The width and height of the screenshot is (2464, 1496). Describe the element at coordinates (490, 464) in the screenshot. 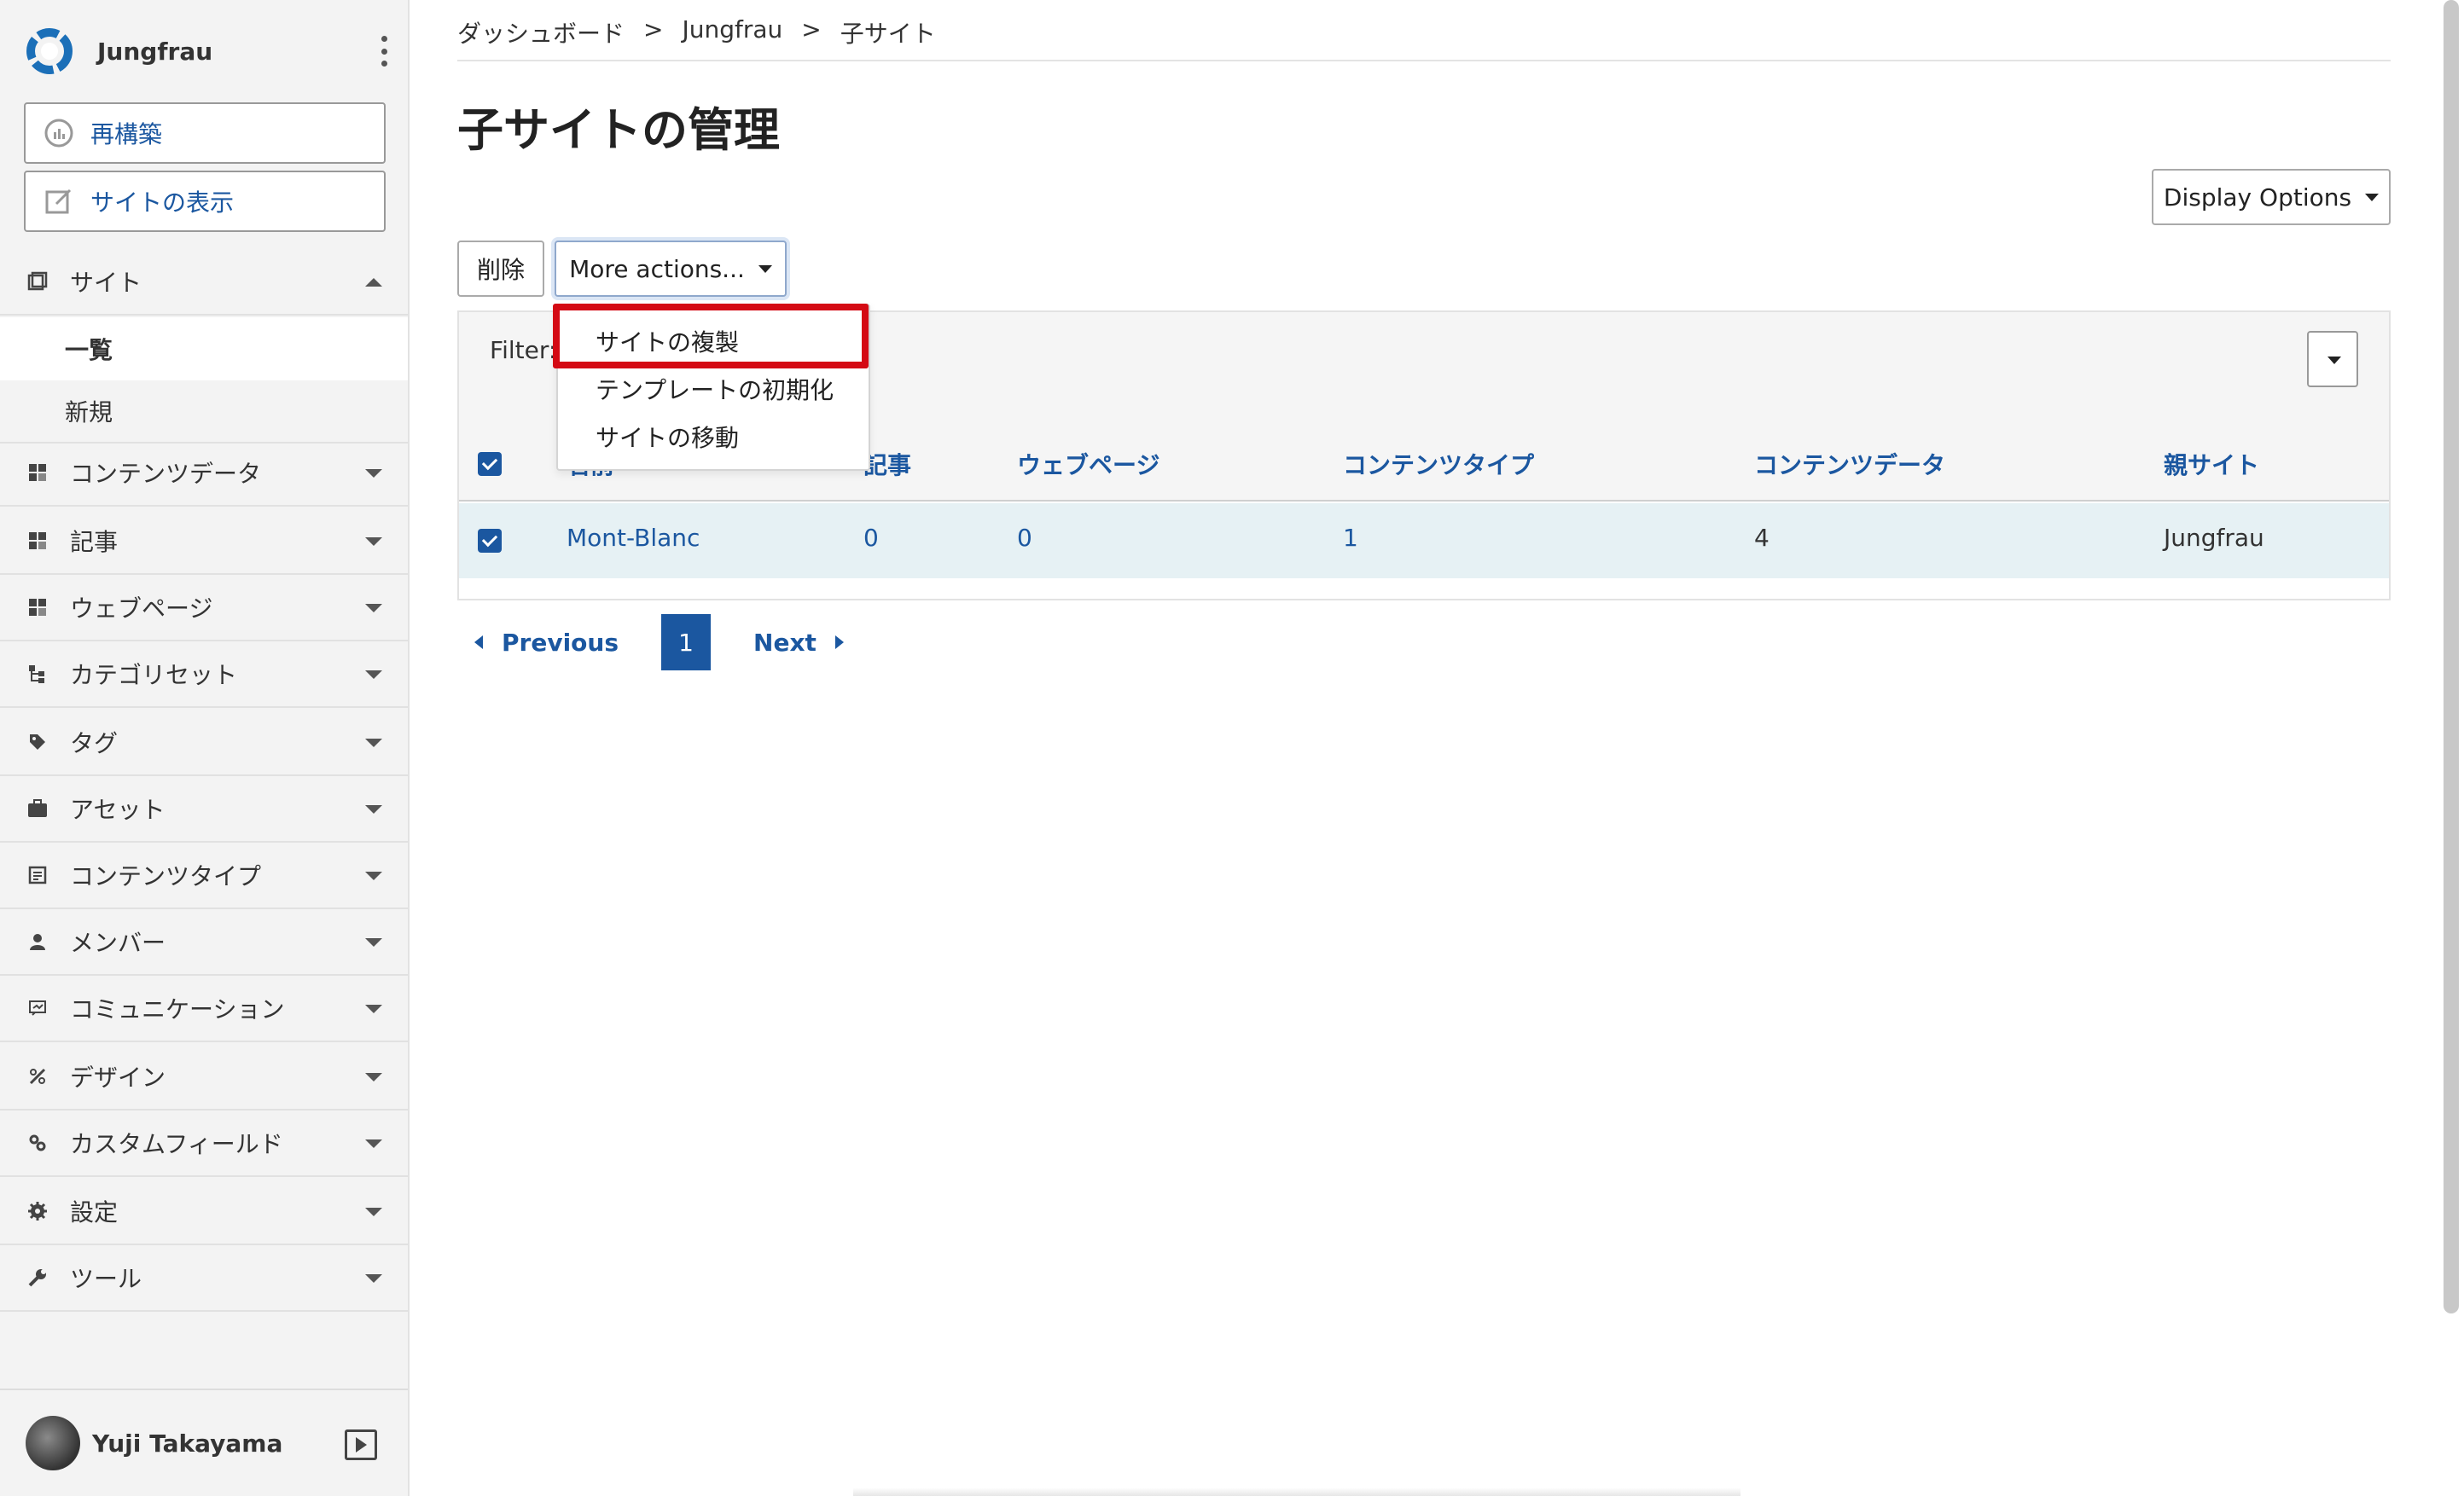

I see `select-all-checkbox` at that location.